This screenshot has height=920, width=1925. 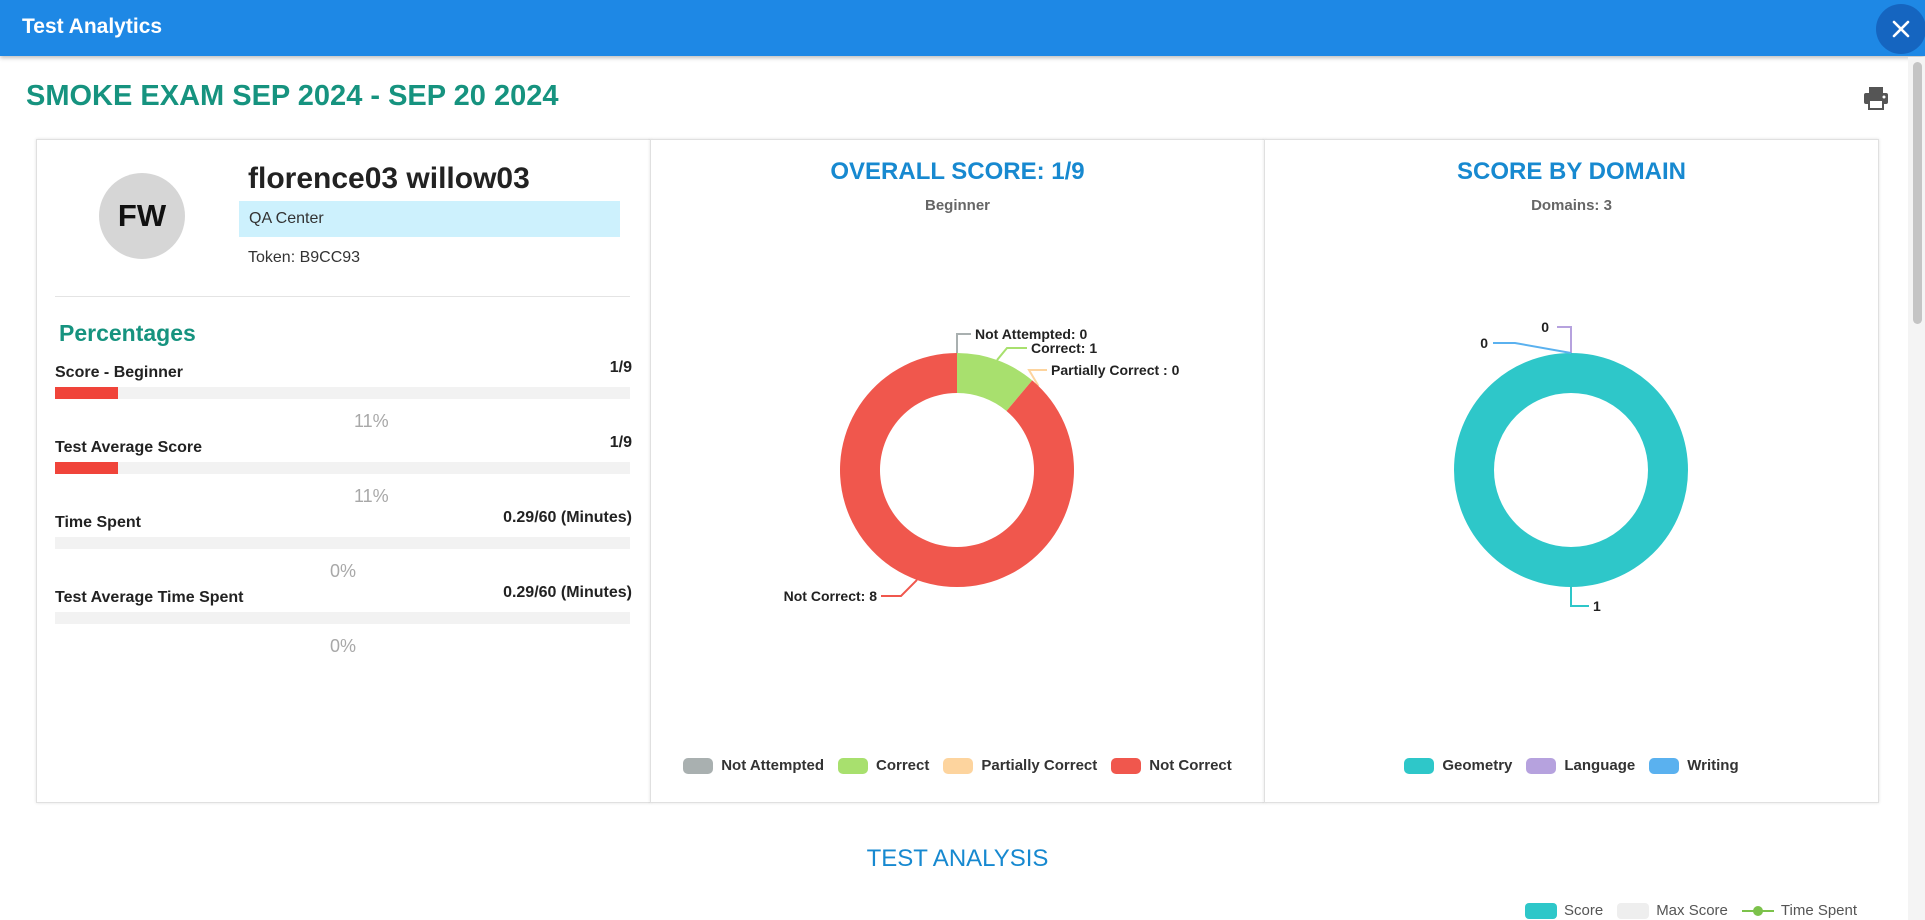 I want to click on legend-item-not-attempted: Not Attempted, so click(x=753, y=765).